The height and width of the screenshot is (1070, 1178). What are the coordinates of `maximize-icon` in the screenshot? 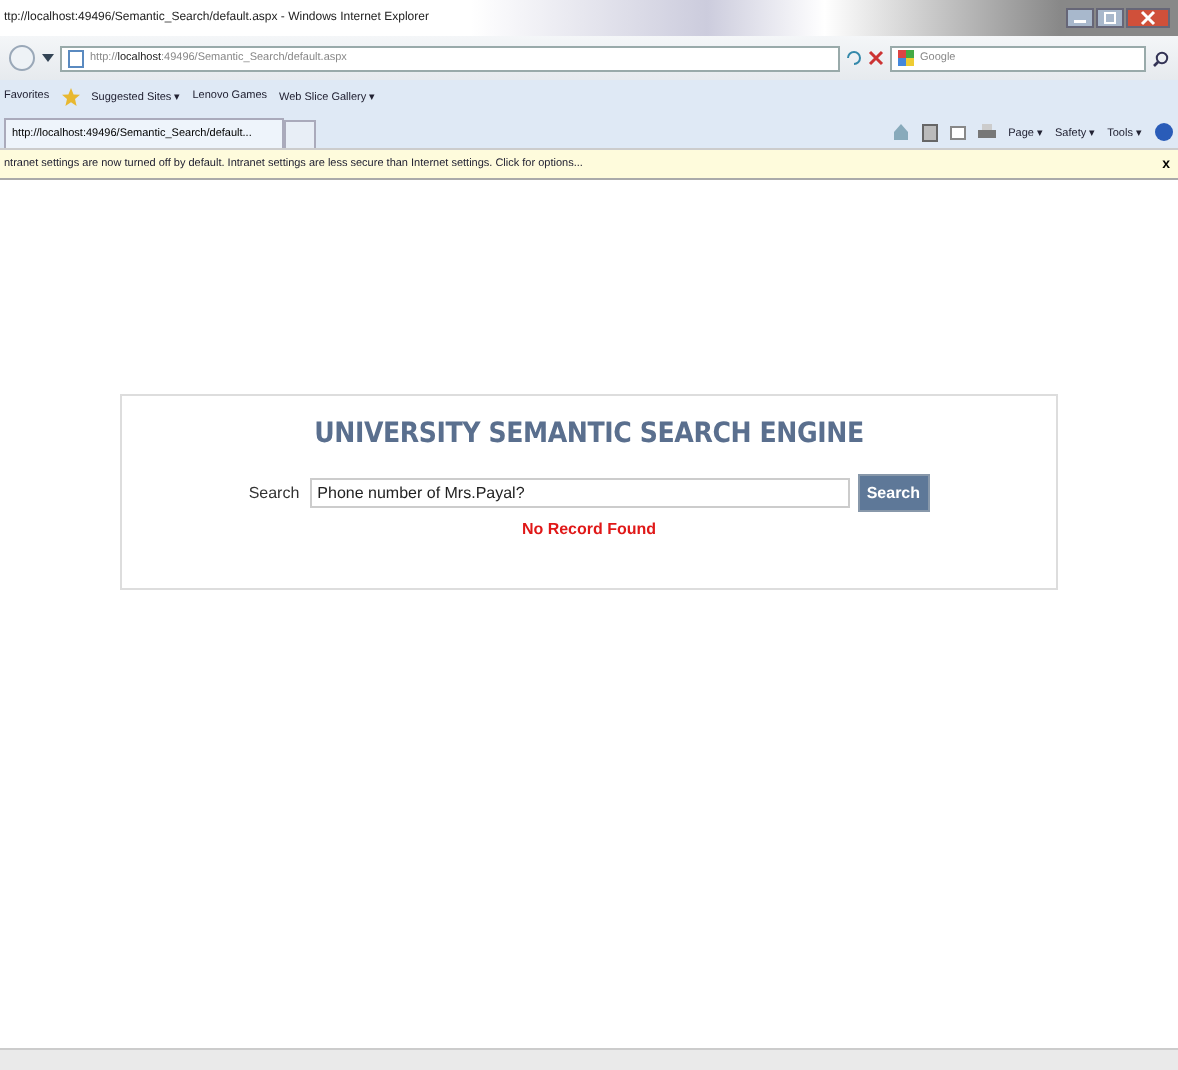 It's located at (1110, 18).